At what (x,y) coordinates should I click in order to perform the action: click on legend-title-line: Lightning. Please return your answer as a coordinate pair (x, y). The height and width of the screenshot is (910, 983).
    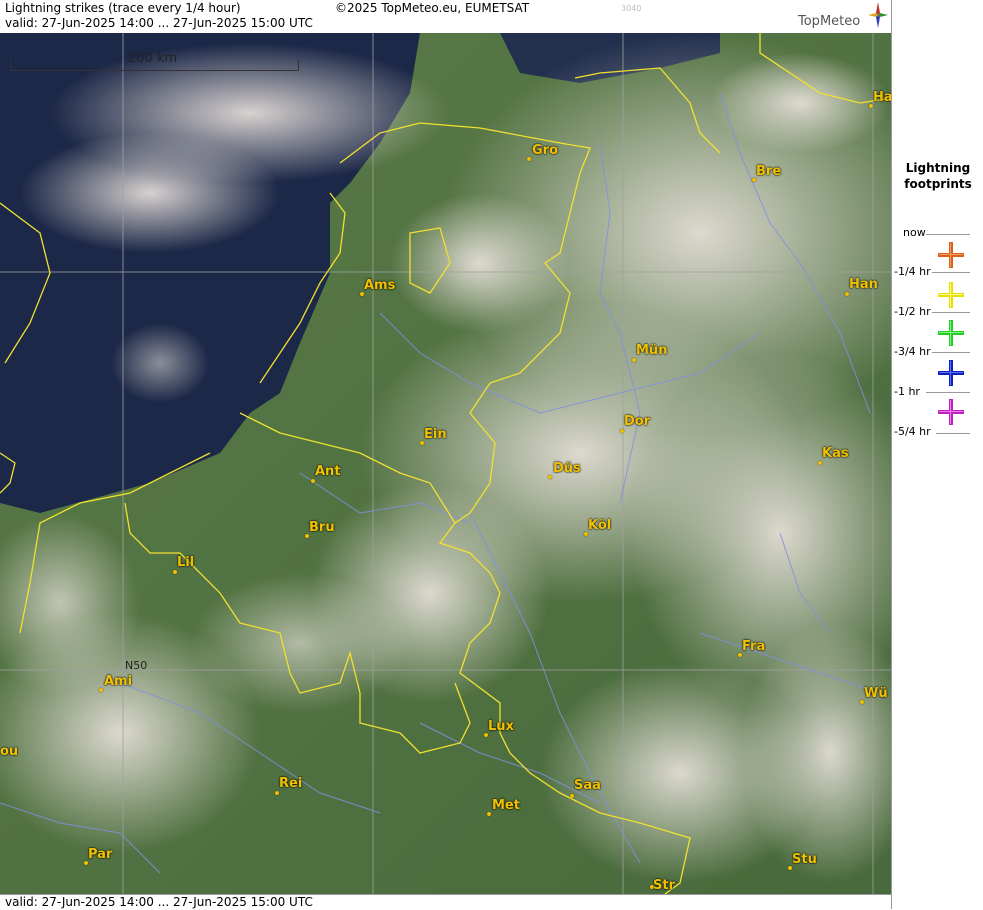
    Looking at the image, I should click on (938, 168).